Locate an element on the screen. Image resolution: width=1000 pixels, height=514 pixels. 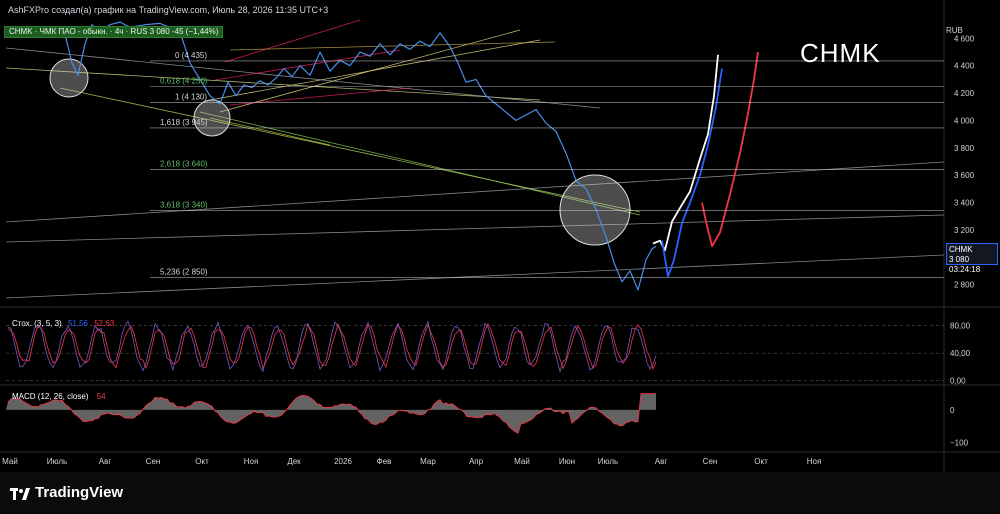
stoch-tick-label: 80,00 is located at coordinates (960, 326).